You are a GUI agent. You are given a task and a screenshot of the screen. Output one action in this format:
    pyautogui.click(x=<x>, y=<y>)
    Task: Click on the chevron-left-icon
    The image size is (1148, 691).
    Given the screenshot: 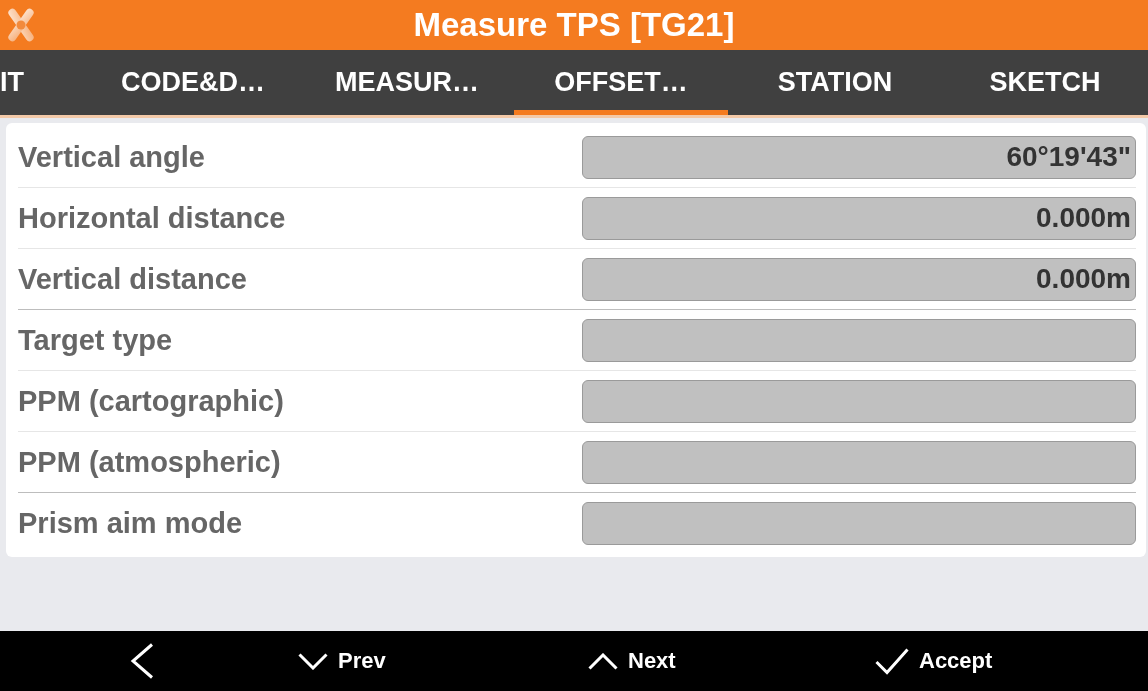 What is the action you would take?
    pyautogui.click(x=142, y=661)
    